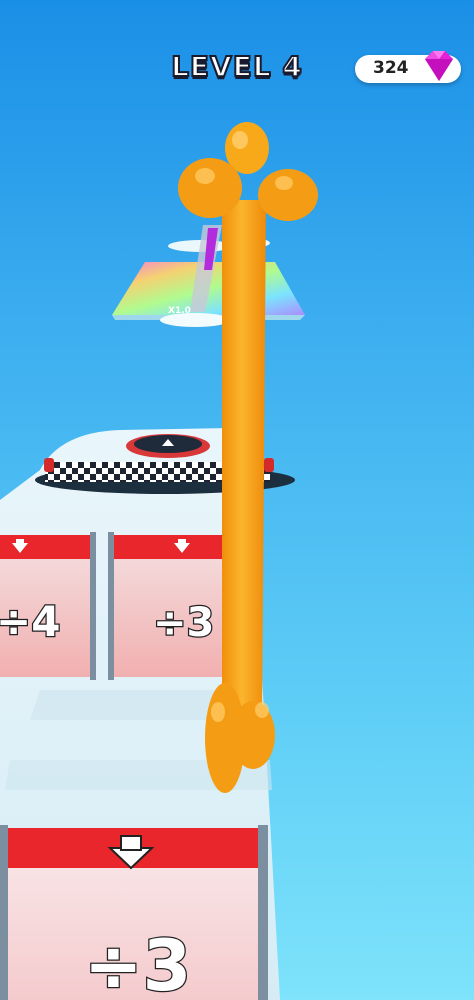  I want to click on gate-right-mid-label: ÷3, so click(183, 623).